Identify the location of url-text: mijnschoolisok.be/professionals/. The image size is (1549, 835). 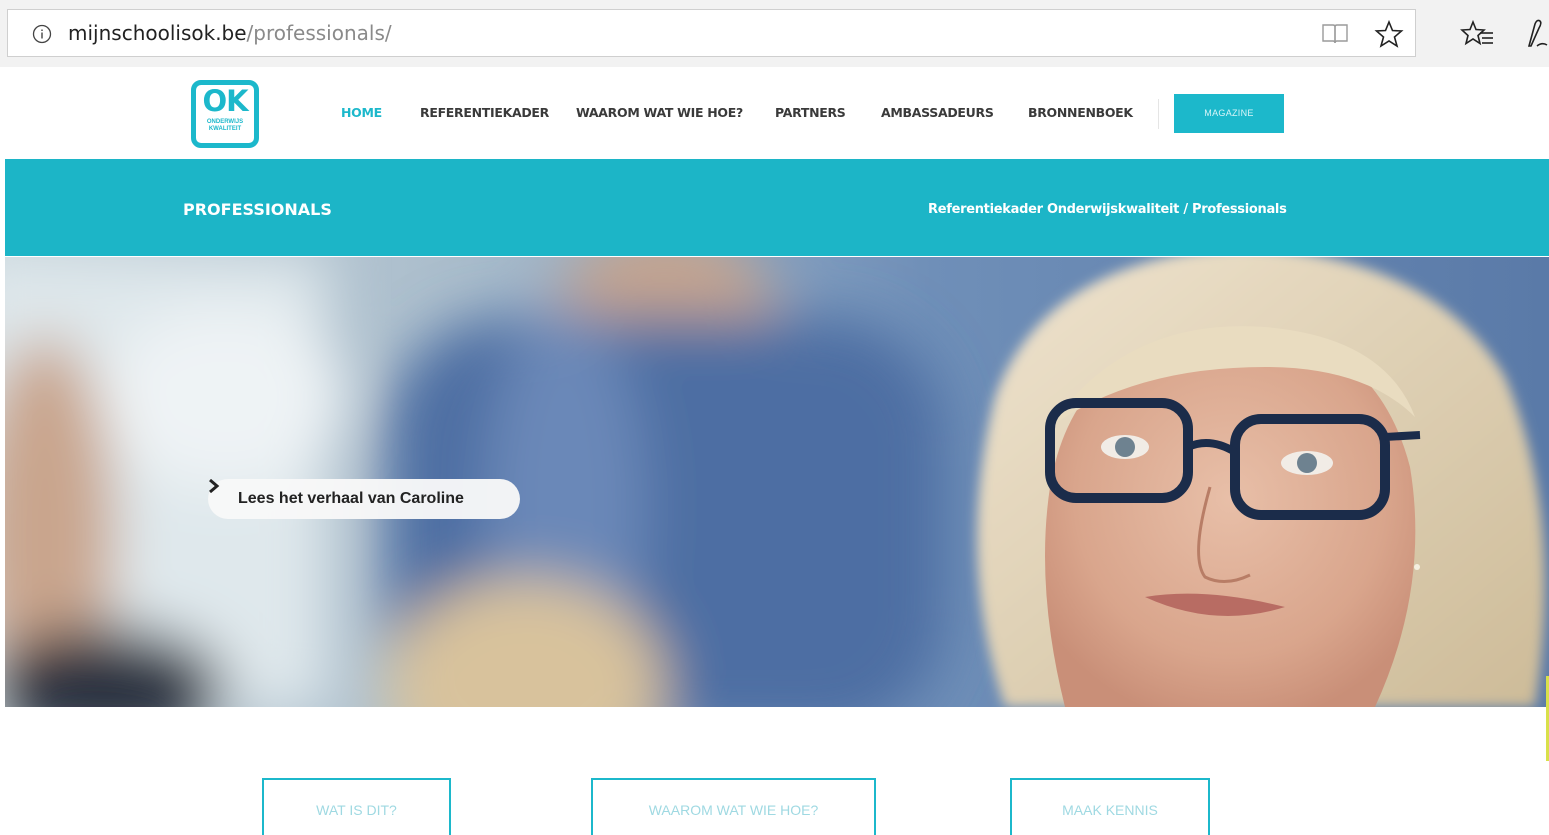
(230, 33).